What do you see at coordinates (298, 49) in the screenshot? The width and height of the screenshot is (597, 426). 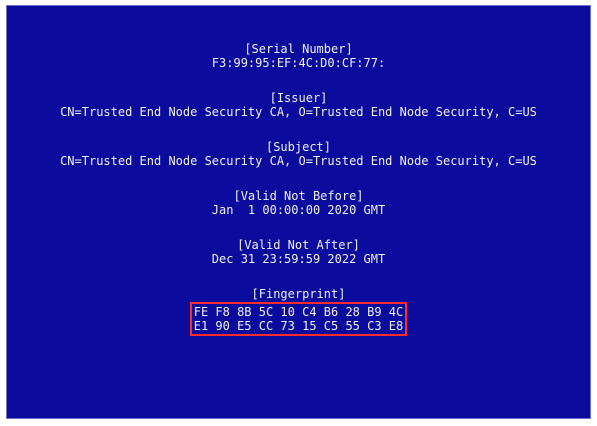 I see `serial-number-label: [Serial Number]` at bounding box center [298, 49].